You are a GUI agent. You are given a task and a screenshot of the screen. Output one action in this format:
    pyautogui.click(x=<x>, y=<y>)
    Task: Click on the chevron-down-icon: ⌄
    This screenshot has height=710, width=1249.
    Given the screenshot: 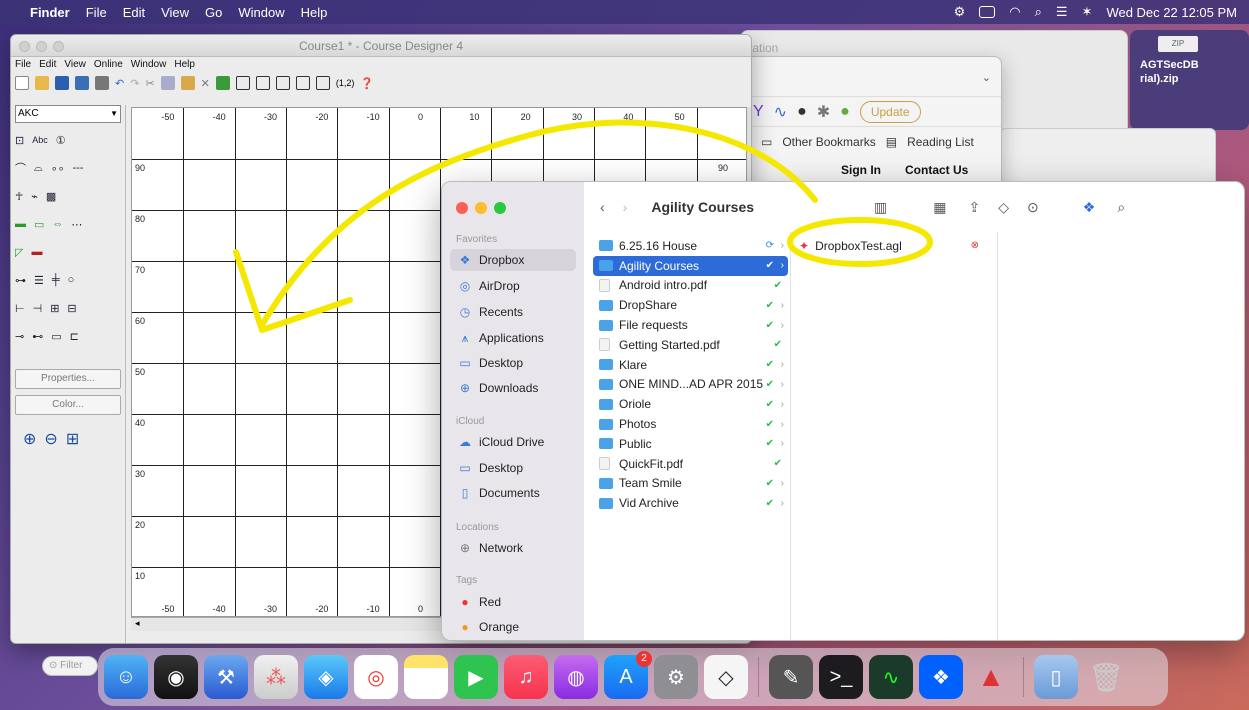 What is the action you would take?
    pyautogui.click(x=986, y=77)
    